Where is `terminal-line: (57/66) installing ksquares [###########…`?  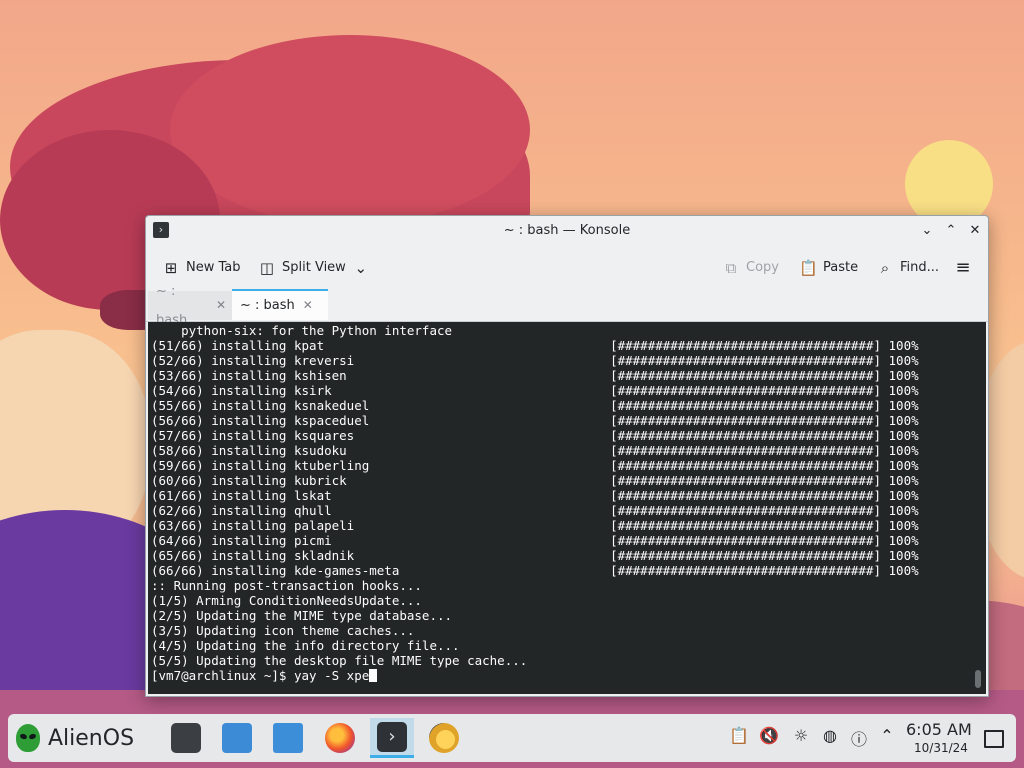 terminal-line: (57/66) installing ksquares [###########… is located at coordinates (535, 435).